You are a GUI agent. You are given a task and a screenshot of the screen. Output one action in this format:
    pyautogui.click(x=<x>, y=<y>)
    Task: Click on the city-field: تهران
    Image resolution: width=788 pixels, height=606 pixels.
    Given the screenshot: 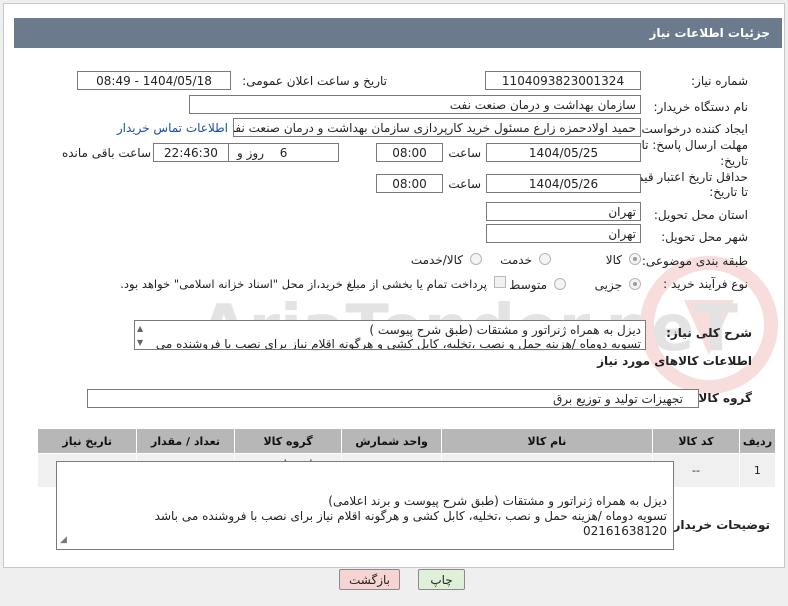 What is the action you would take?
    pyautogui.click(x=563, y=233)
    